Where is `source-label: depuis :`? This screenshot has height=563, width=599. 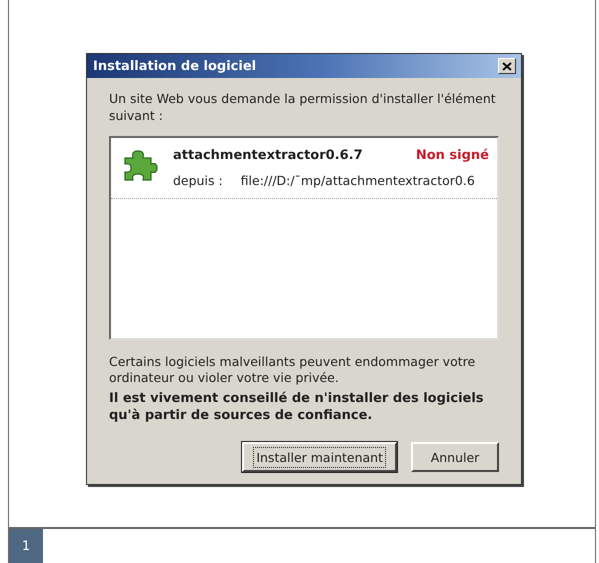
source-label: depuis : is located at coordinates (198, 180).